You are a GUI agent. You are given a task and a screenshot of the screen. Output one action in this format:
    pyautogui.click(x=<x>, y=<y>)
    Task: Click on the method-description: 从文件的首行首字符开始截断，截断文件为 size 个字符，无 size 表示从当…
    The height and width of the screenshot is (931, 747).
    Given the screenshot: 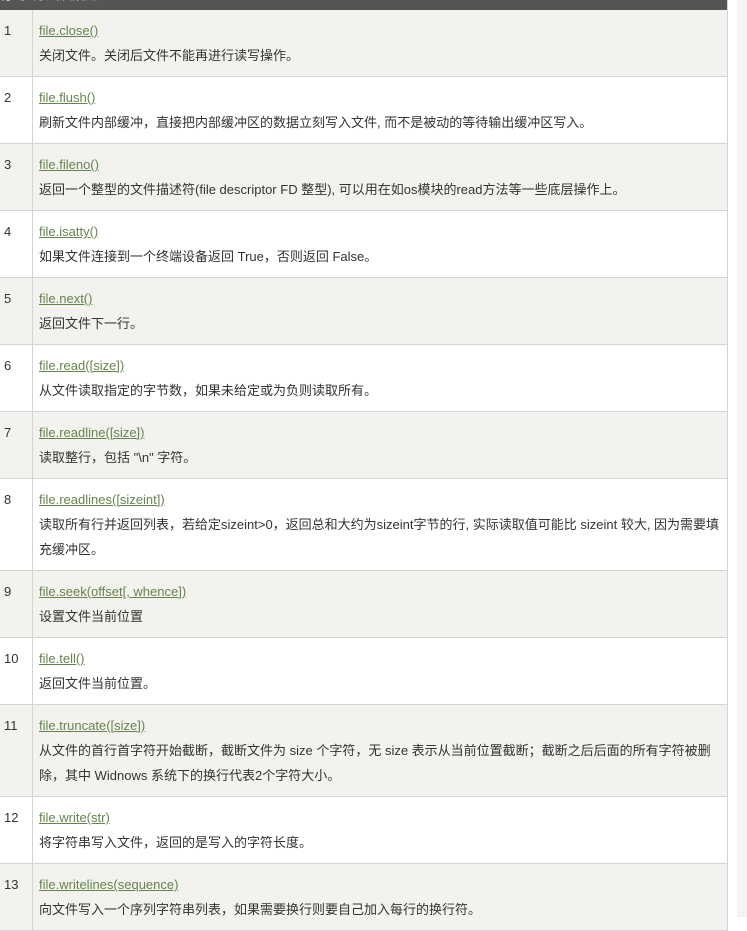 What is the action you would take?
    pyautogui.click(x=375, y=763)
    